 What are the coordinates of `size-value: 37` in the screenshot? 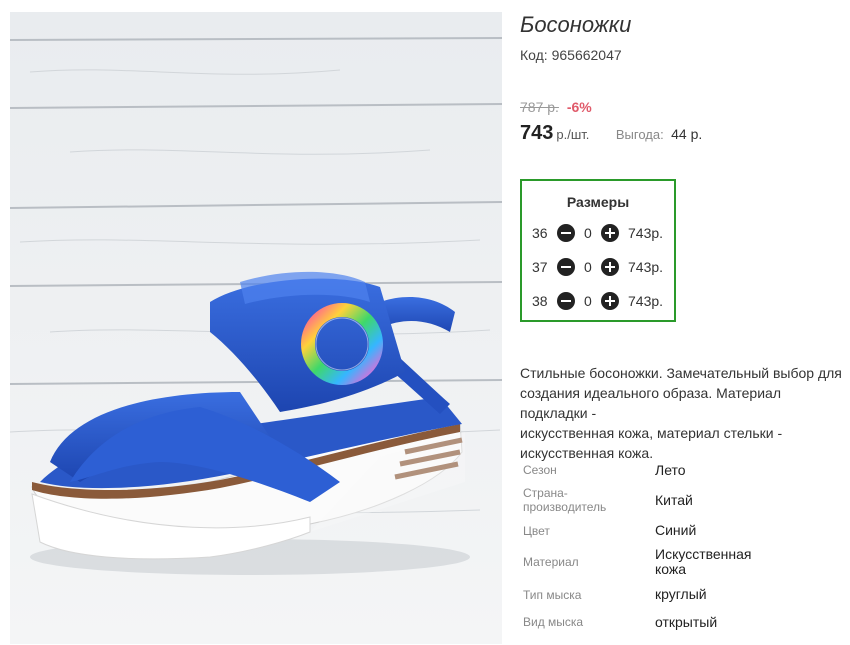 It's located at (540, 267).